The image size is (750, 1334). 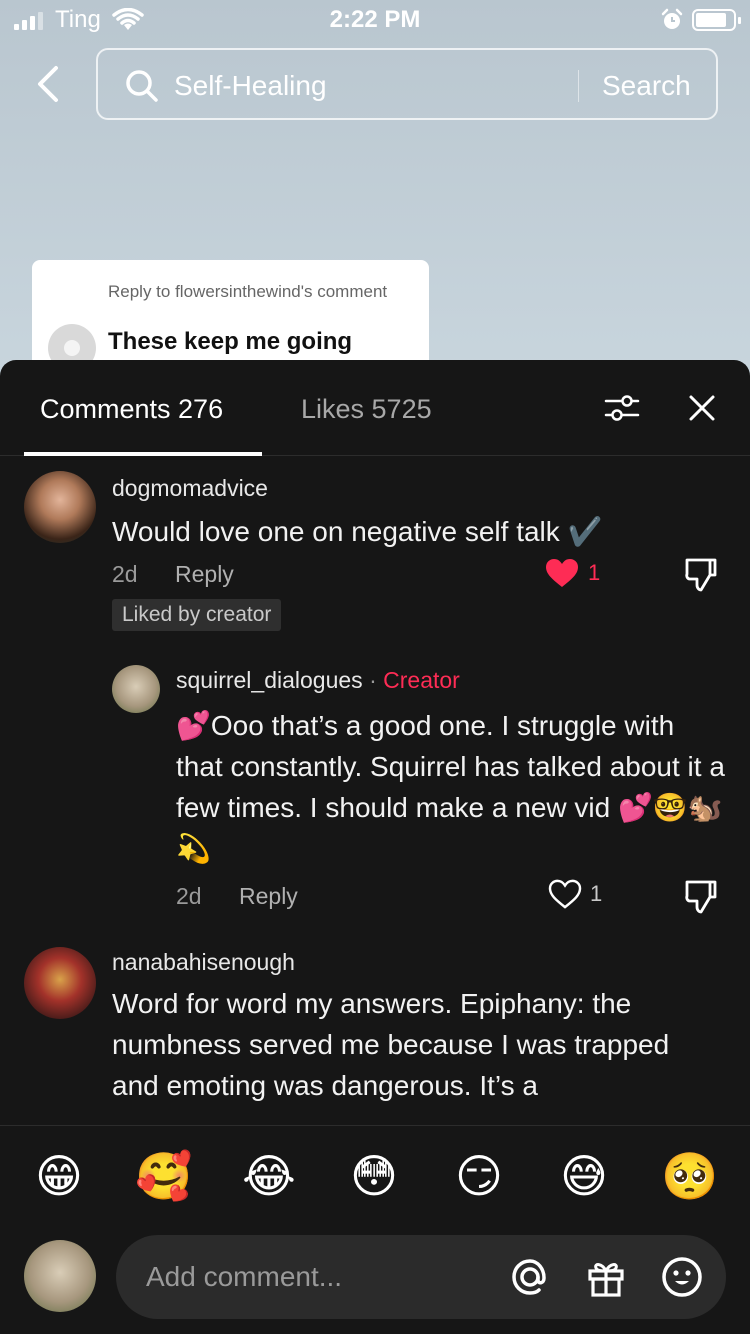 What do you see at coordinates (50, 84) in the screenshot?
I see `back-button` at bounding box center [50, 84].